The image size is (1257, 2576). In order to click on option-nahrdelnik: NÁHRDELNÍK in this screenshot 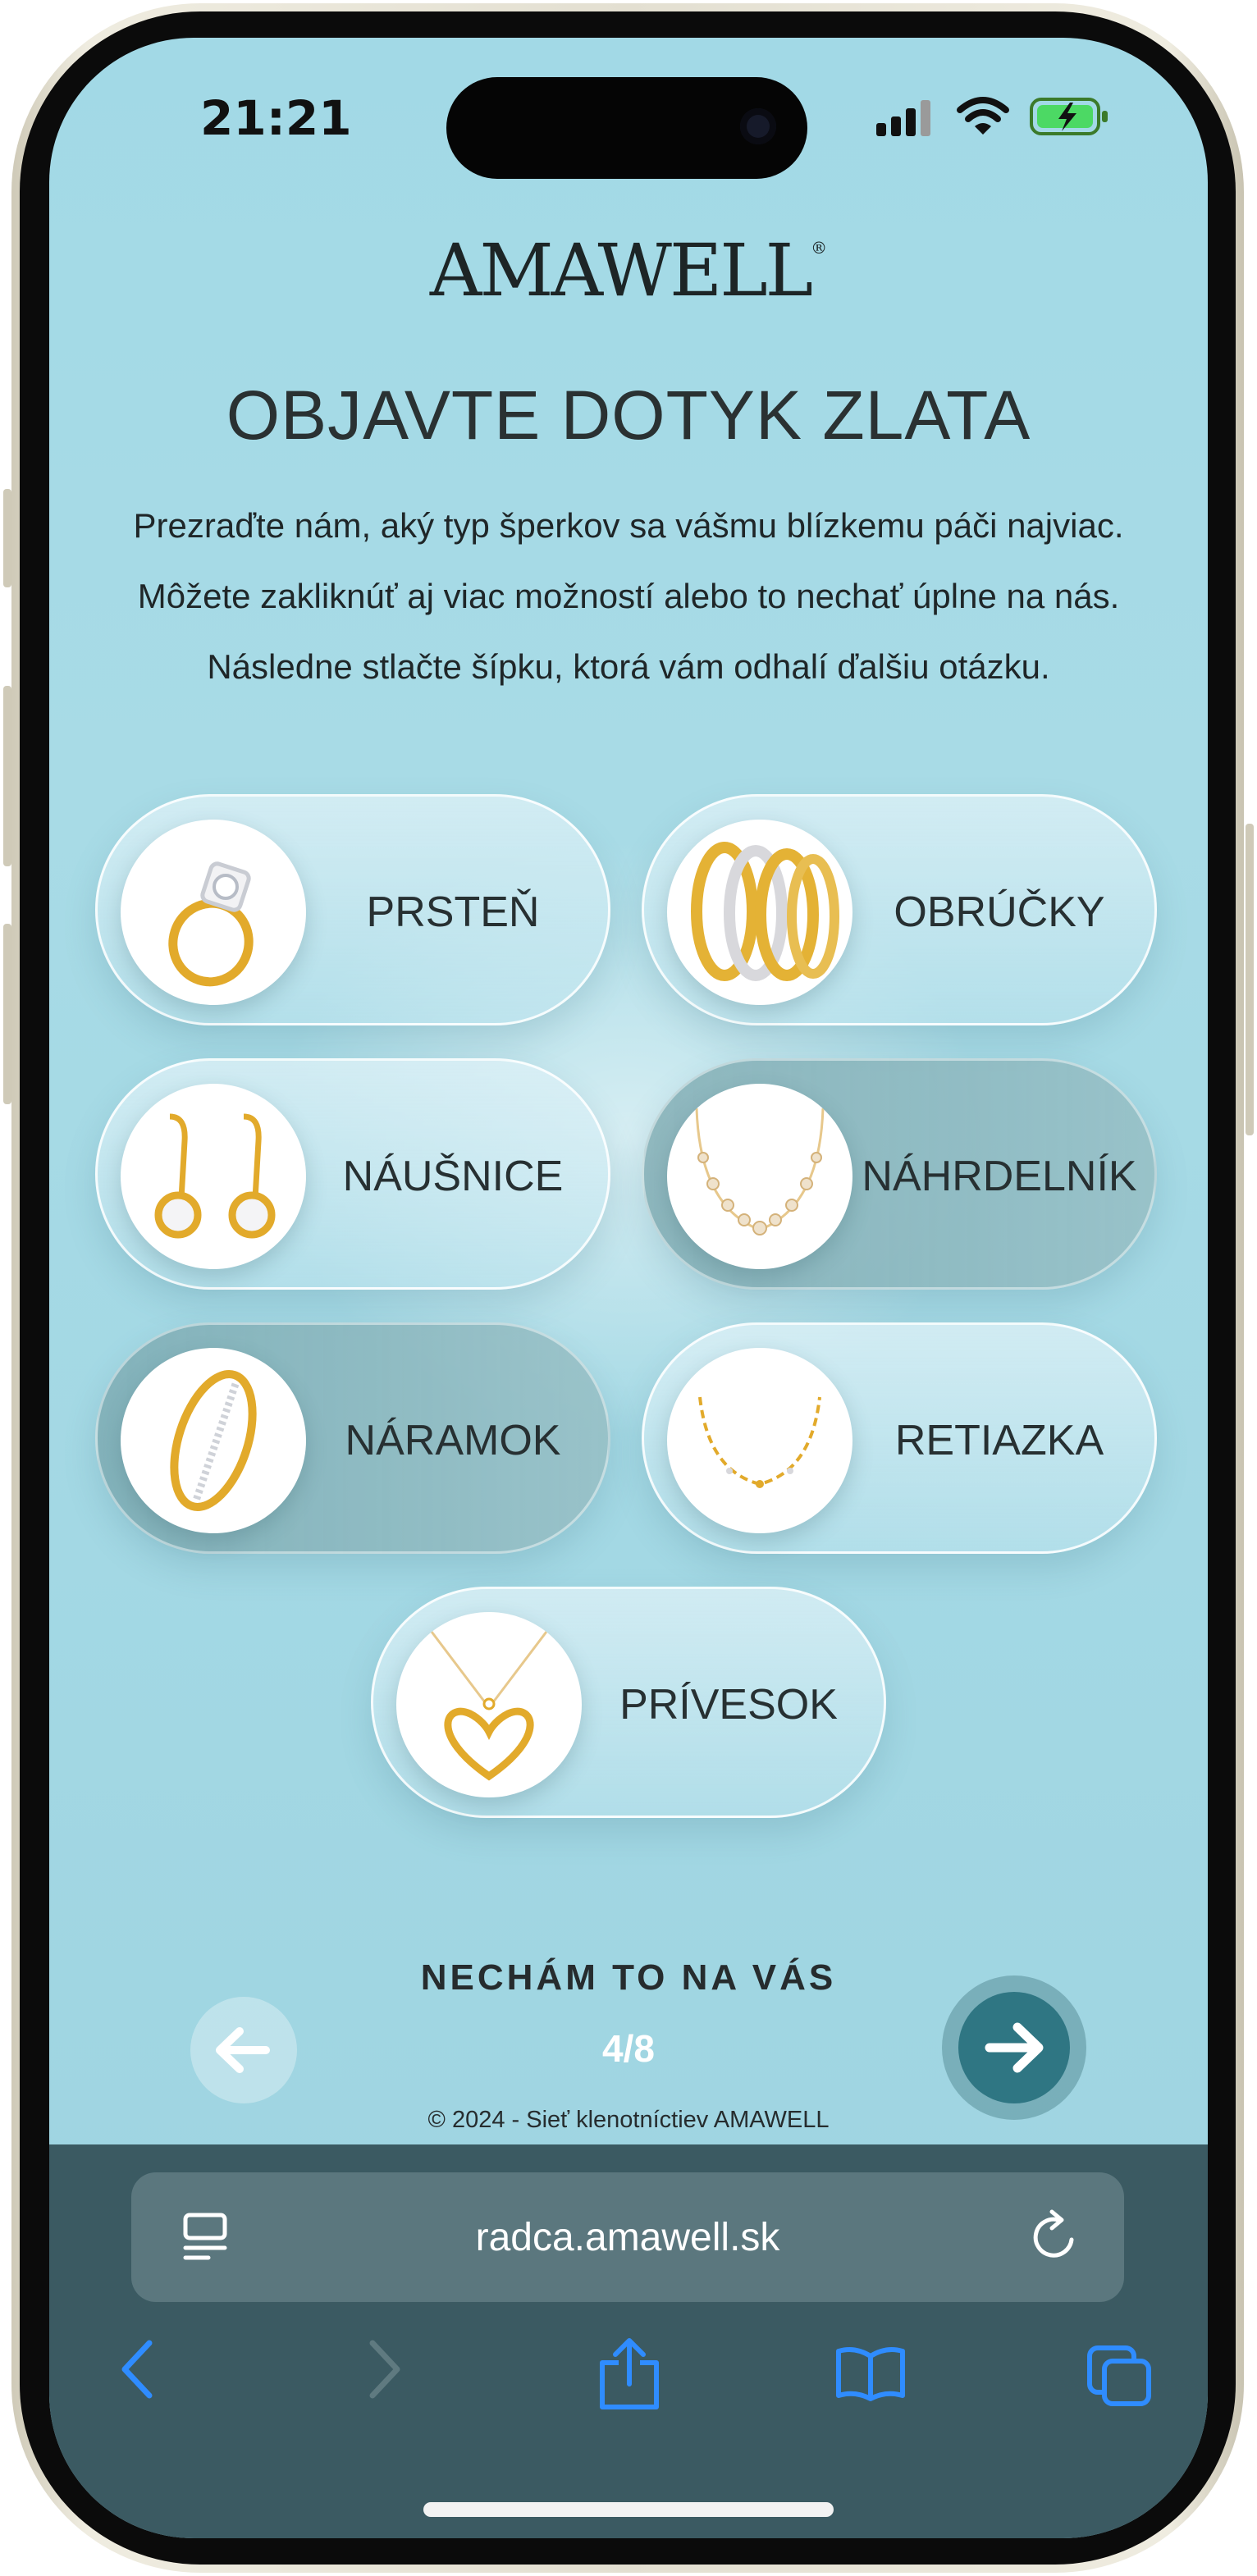, I will do `click(899, 1174)`.